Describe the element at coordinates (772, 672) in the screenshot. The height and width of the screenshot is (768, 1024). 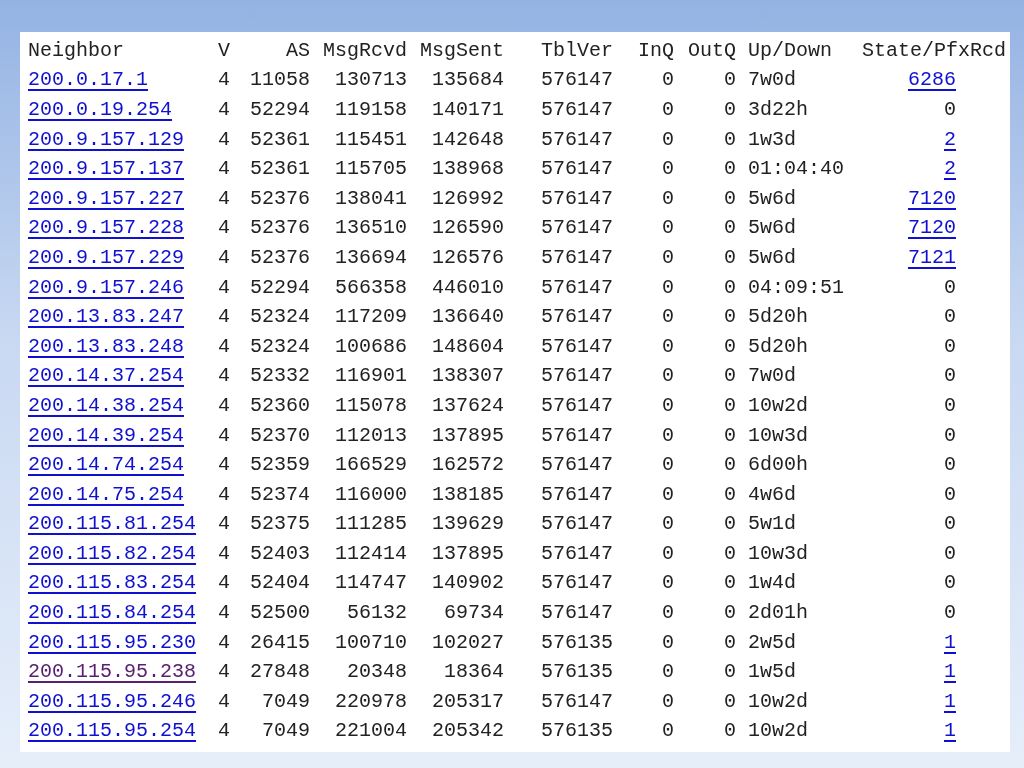
I see `table-cell: 1w5d` at that location.